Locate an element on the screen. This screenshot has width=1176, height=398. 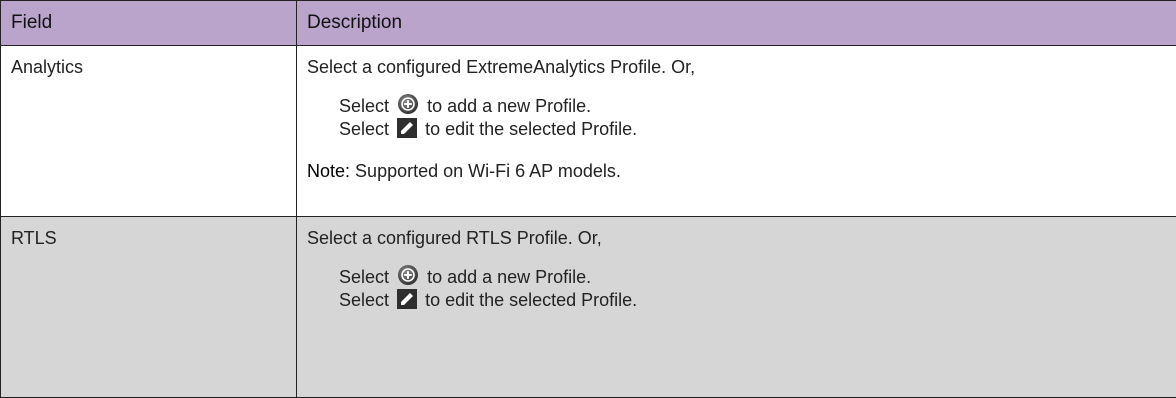
table-header-row: Field Description is located at coordinates (588, 23).